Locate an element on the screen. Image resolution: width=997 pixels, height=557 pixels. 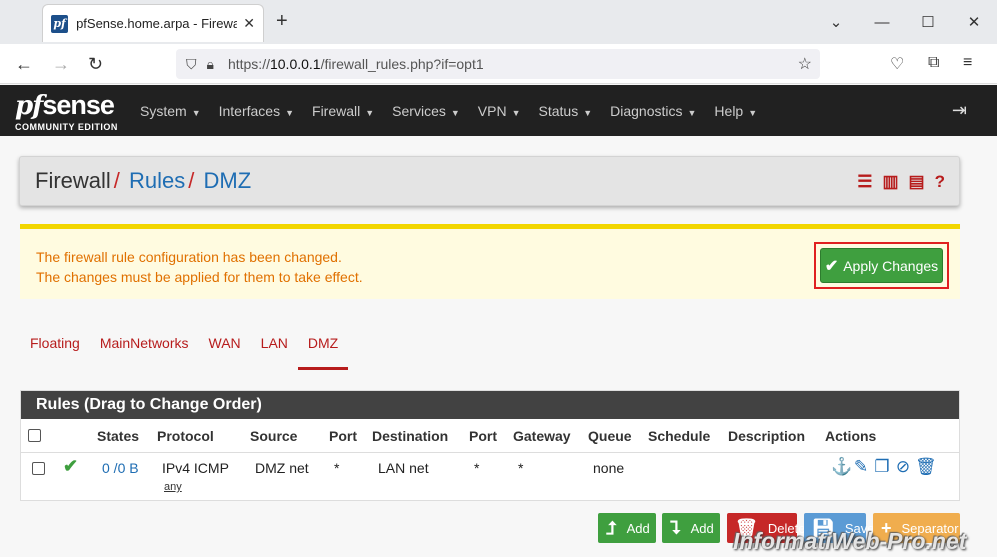
row-states: 0 /0 B is located at coordinates (120, 468).